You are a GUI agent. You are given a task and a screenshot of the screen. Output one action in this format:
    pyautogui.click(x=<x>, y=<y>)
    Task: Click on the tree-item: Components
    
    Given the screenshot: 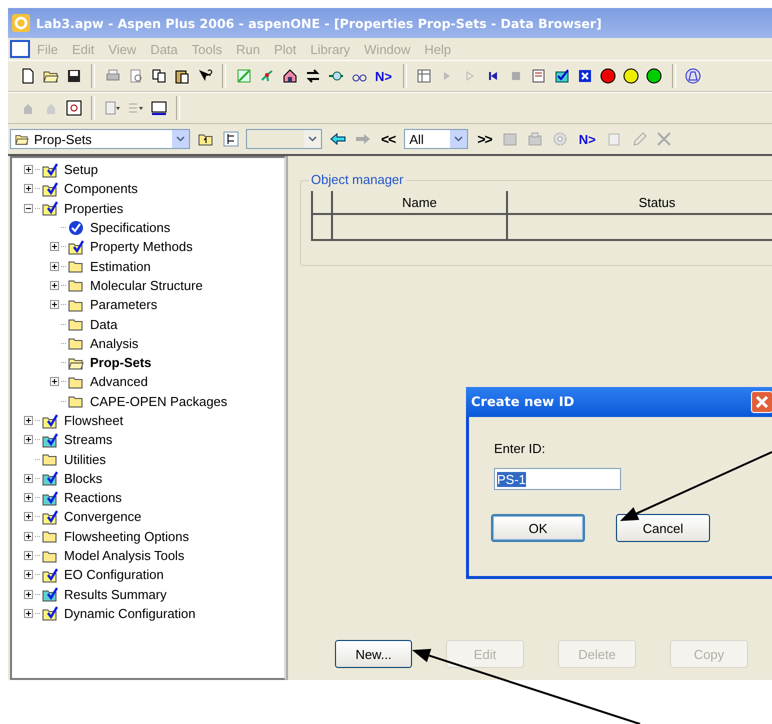 What is the action you would take?
    pyautogui.click(x=101, y=188)
    